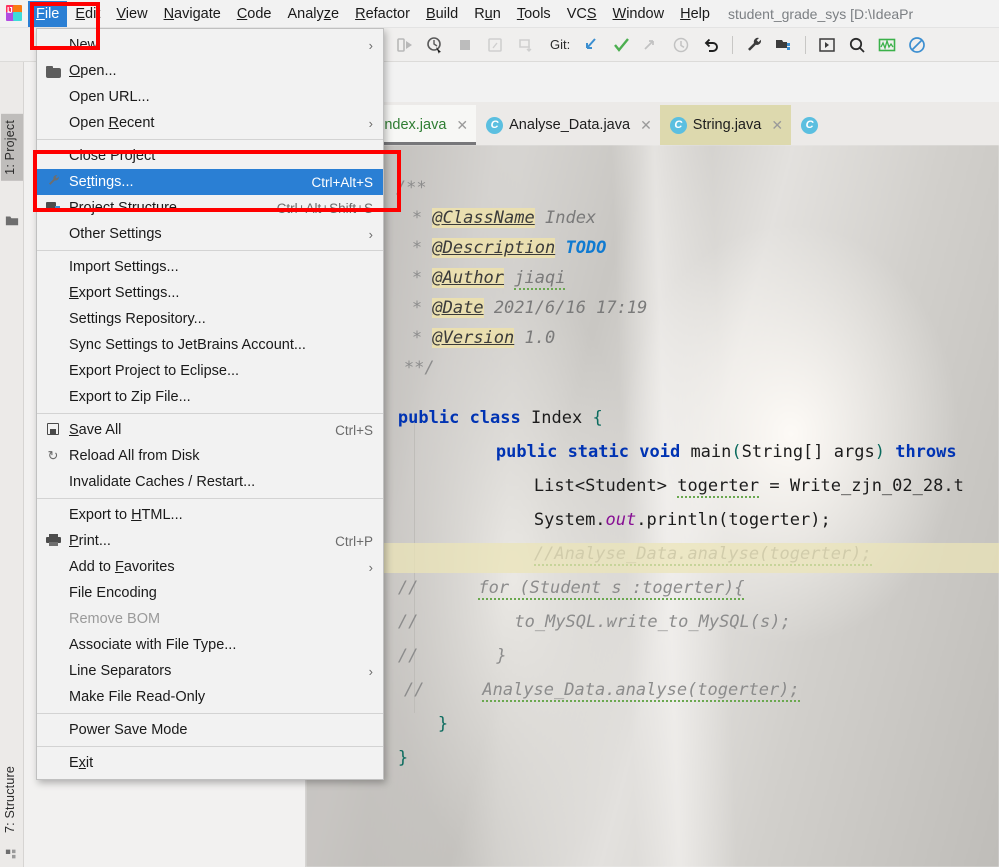  Describe the element at coordinates (53, 208) in the screenshot. I see `project-structure-icon` at that location.